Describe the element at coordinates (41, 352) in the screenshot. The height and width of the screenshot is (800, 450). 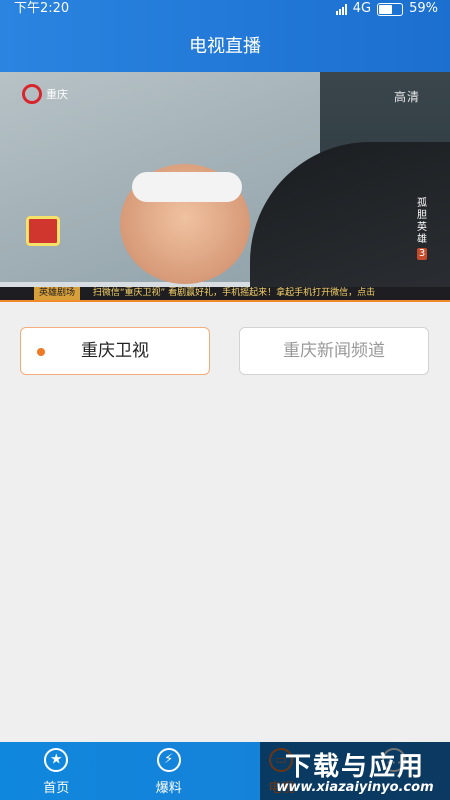
I see `active-indicator-icon` at that location.